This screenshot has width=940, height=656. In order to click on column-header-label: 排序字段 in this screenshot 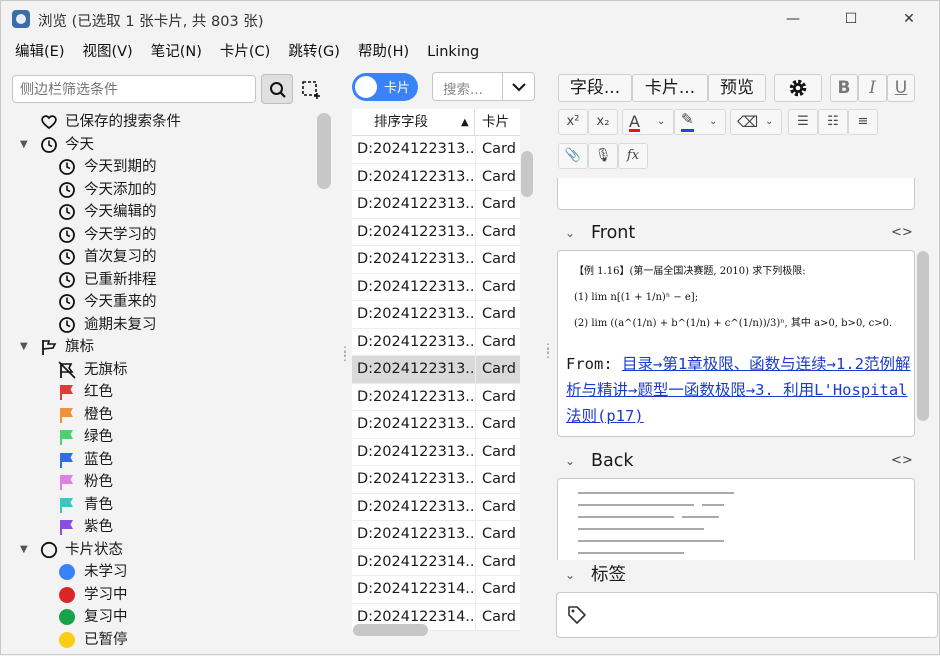, I will do `click(401, 122)`.